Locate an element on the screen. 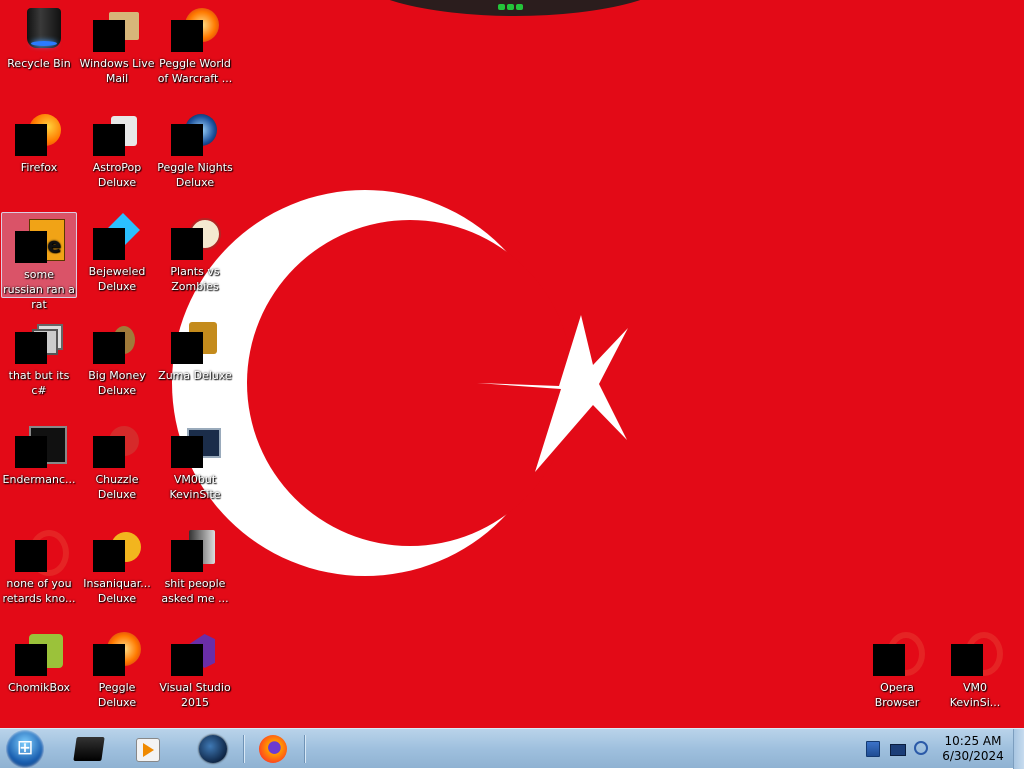 Image resolution: width=1024 pixels, height=769 pixels. black-box-icon is located at coordinates (89, 749).